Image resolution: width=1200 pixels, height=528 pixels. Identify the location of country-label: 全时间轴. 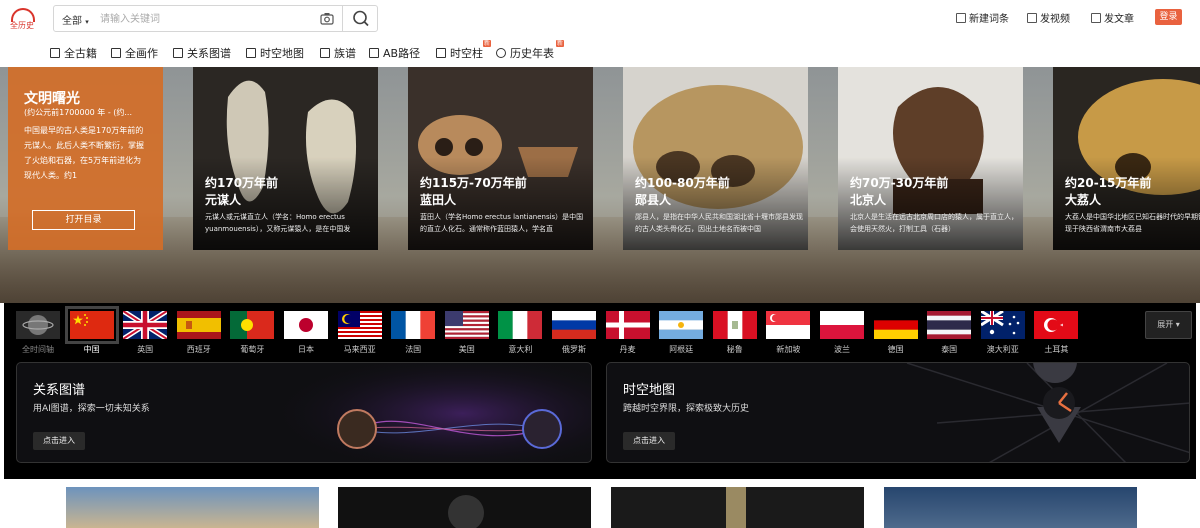
(38, 349).